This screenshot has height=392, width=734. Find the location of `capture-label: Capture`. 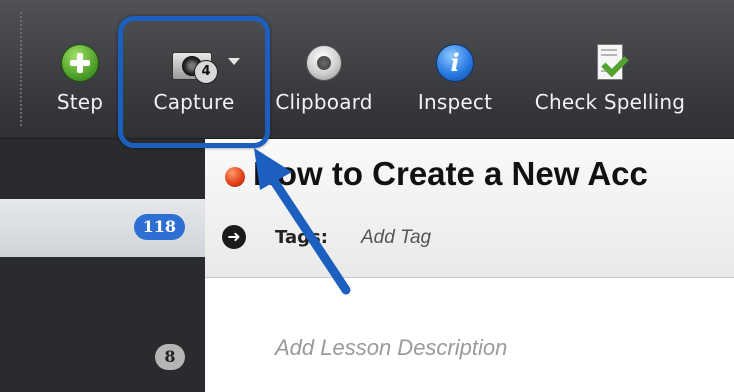

capture-label: Capture is located at coordinates (194, 102).